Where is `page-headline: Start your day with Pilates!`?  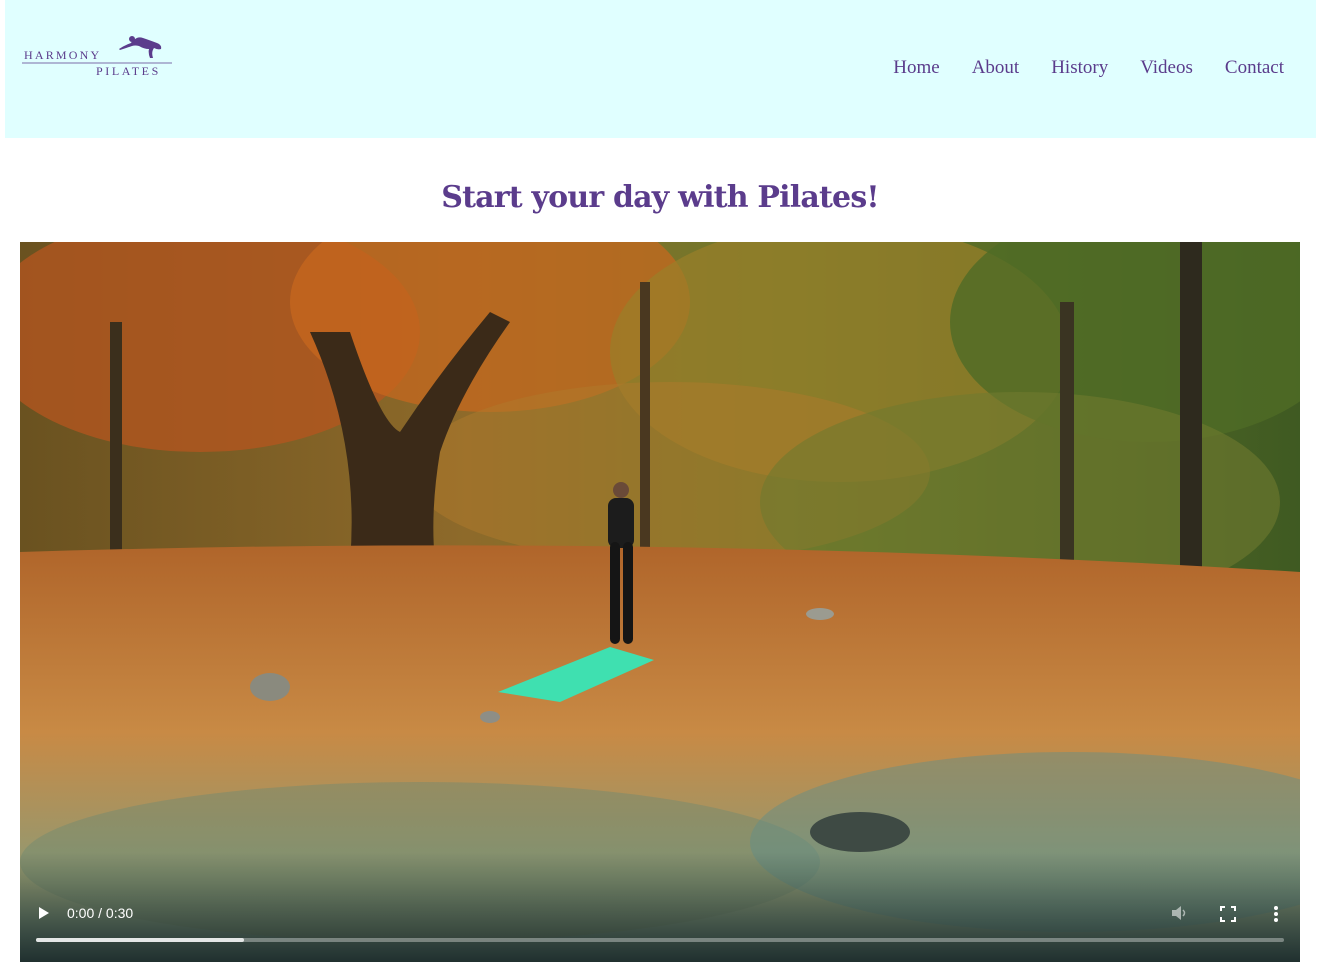
page-headline: Start your day with Pilates! is located at coordinates (660, 197).